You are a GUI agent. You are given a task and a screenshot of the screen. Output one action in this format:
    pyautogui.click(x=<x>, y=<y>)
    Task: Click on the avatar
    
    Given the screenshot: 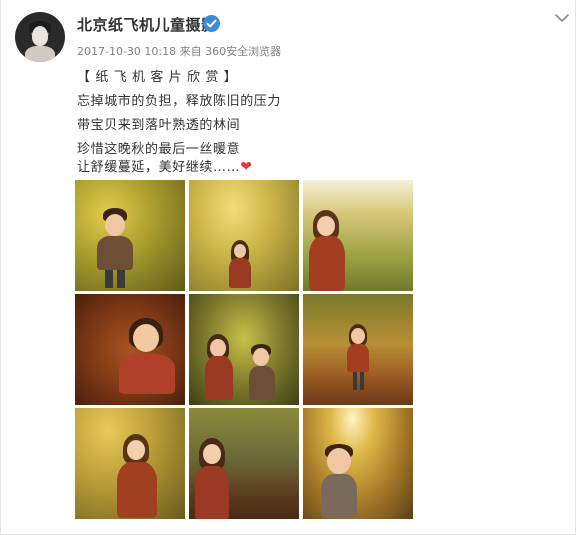 What is the action you would take?
    pyautogui.click(x=40, y=37)
    